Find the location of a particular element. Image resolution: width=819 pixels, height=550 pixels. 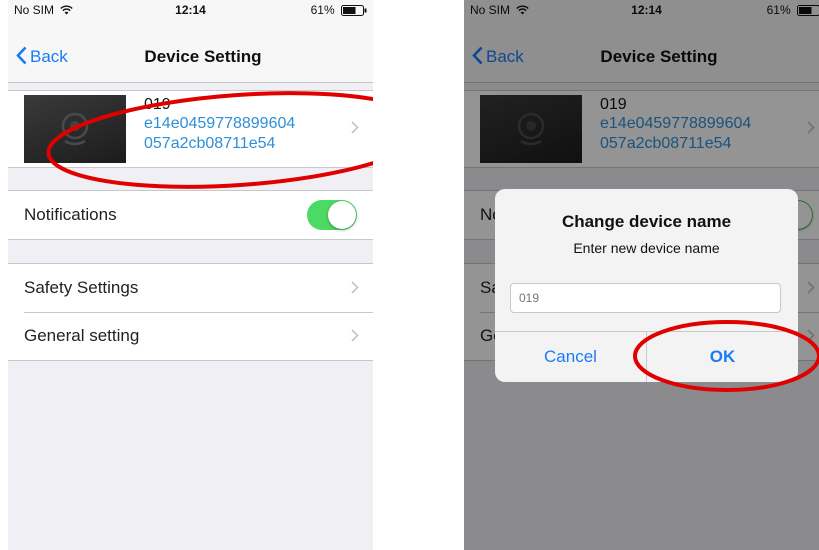

safety-settings-label: Safety Settings is located at coordinates (81, 287).